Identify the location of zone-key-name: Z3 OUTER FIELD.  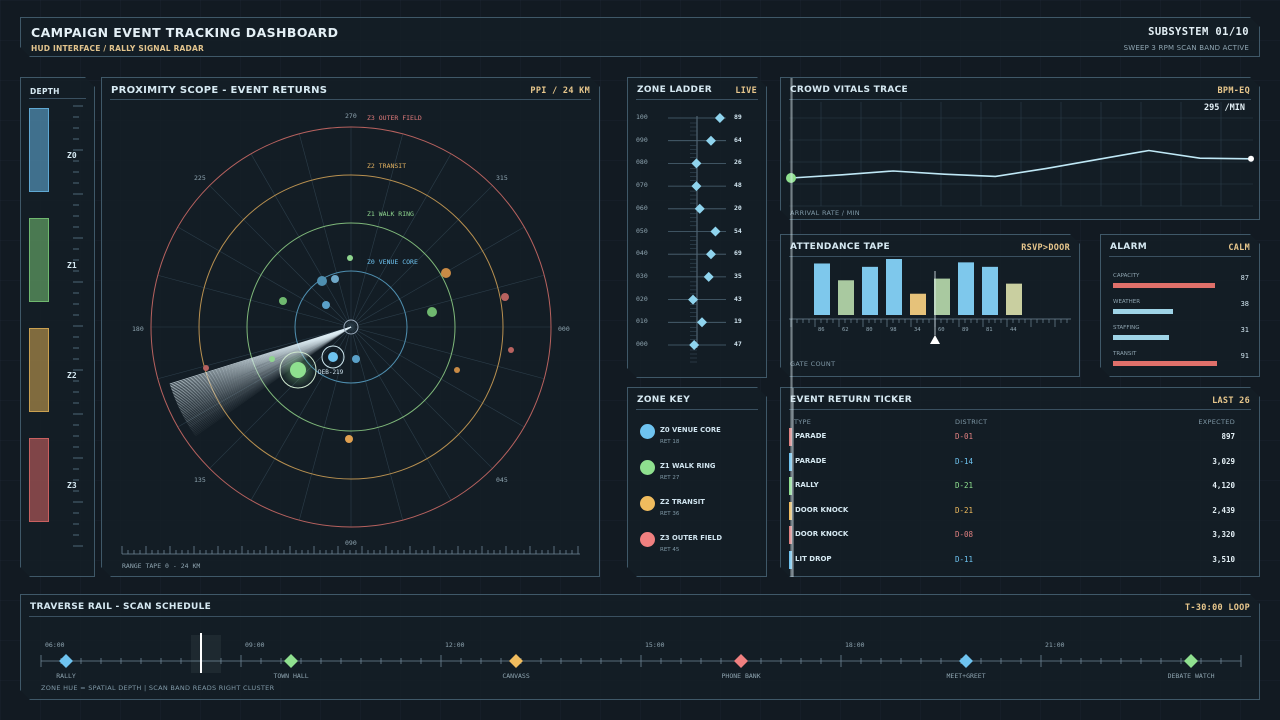
(691, 538).